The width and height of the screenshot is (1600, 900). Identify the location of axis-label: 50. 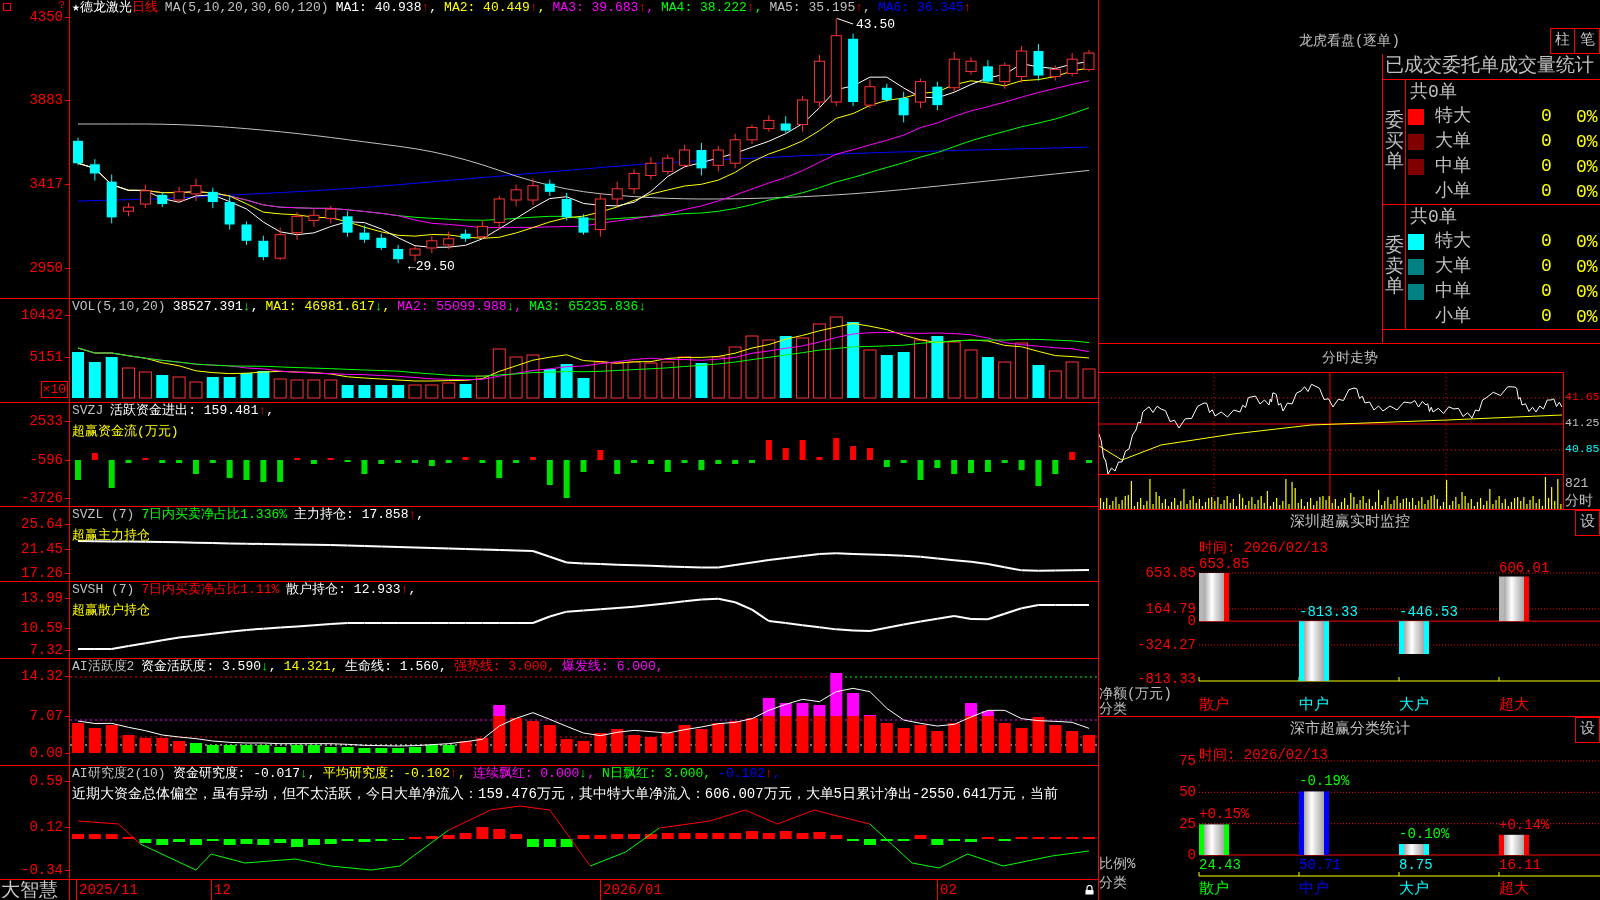
(1187, 792).